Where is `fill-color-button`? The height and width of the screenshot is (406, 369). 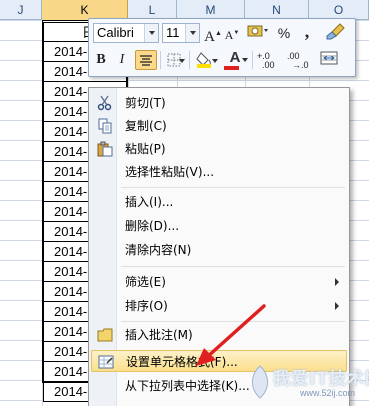 fill-color-button is located at coordinates (205, 60).